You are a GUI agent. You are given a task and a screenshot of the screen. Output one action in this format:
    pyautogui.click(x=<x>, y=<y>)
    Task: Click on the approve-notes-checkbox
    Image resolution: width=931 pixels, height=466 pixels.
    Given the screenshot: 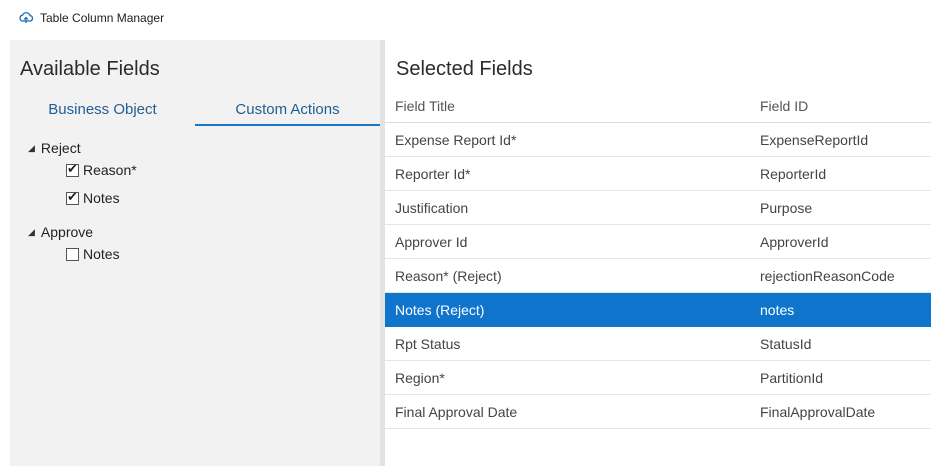 What is the action you would take?
    pyautogui.click(x=72, y=254)
    